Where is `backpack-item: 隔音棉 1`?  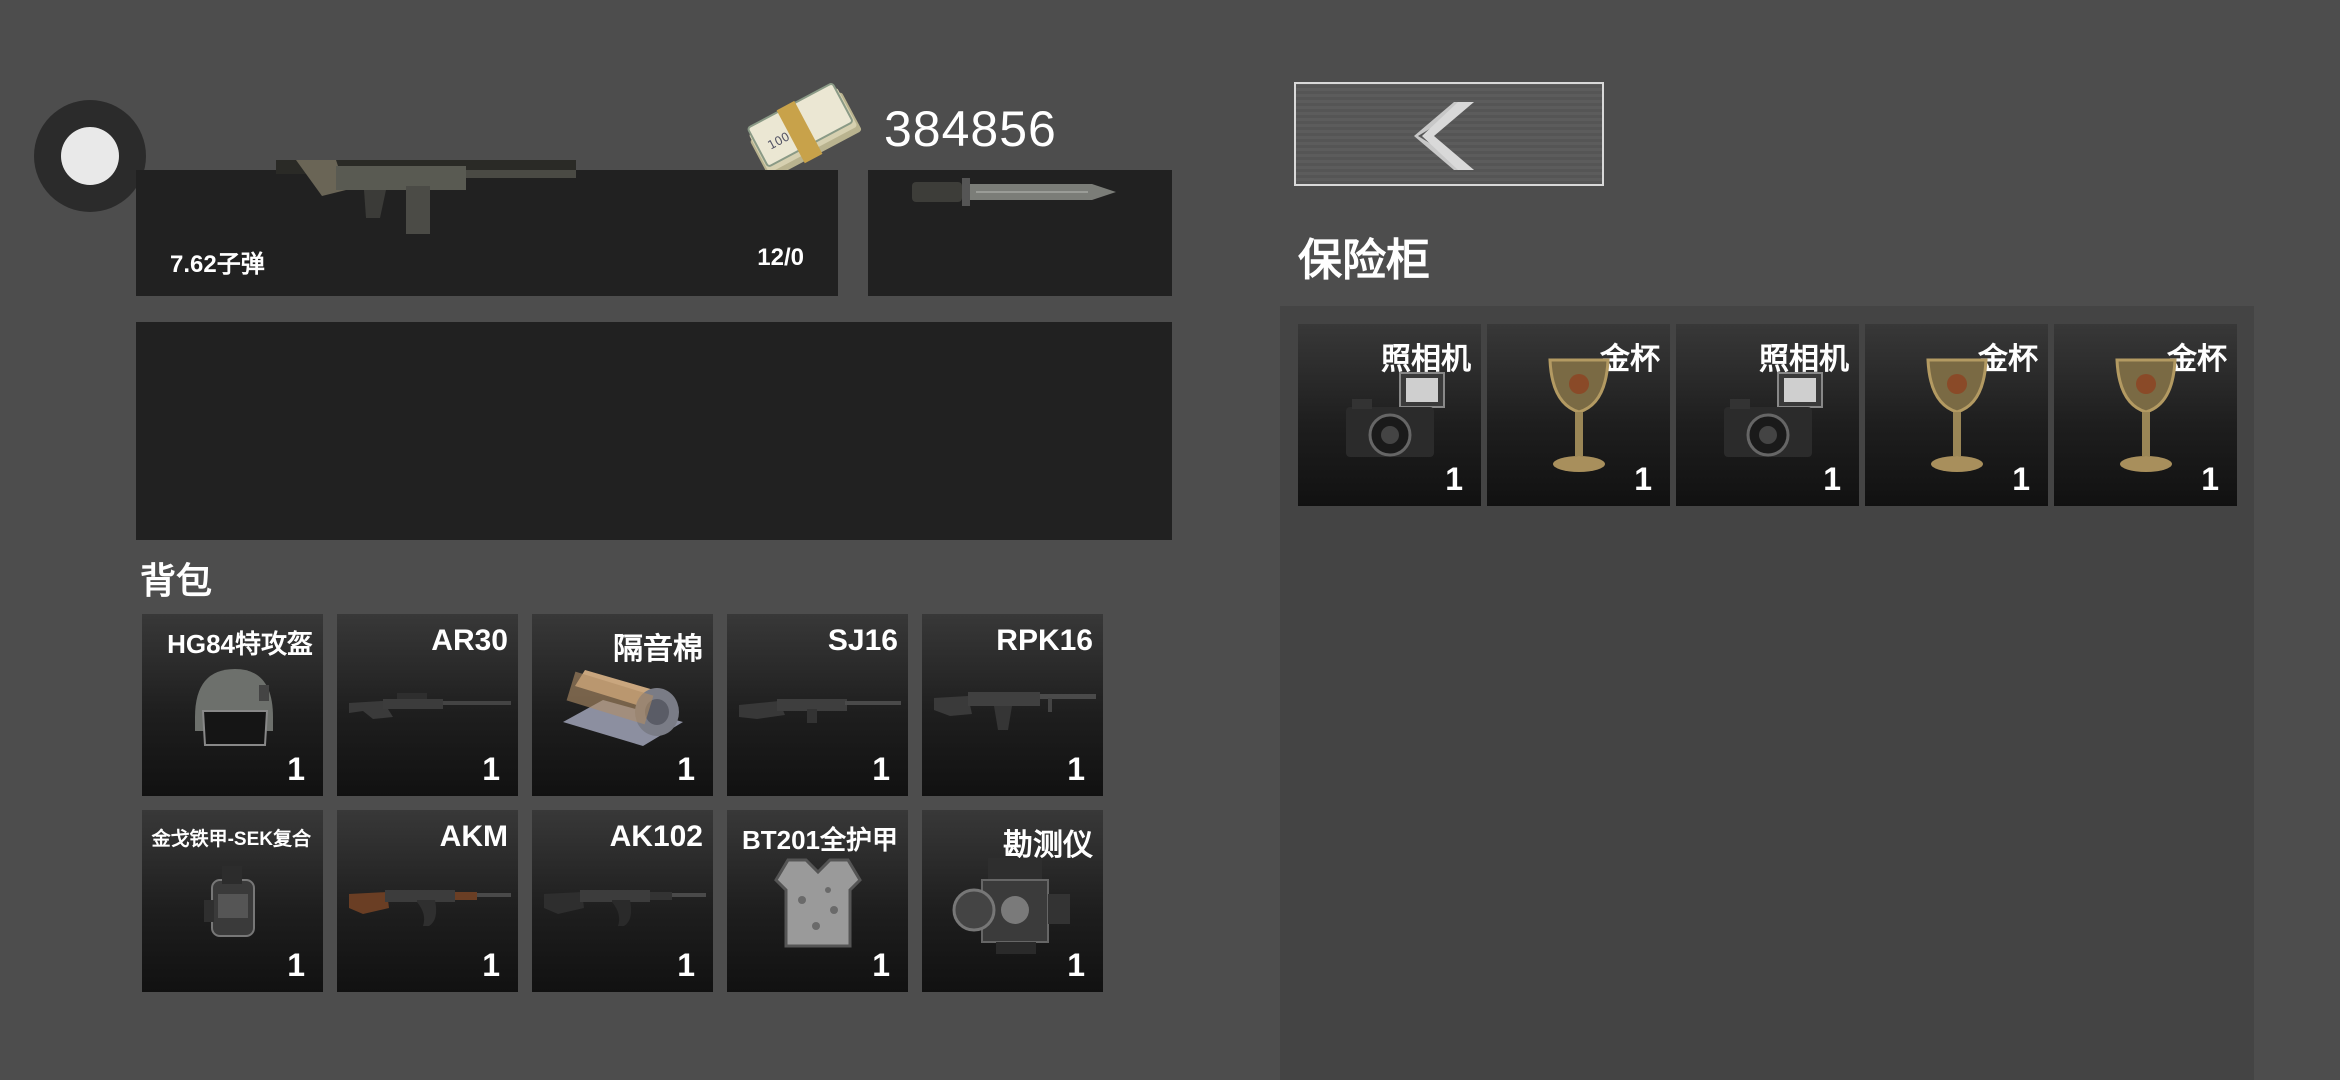
backpack-item: 隔音棉 1 is located at coordinates (622, 705).